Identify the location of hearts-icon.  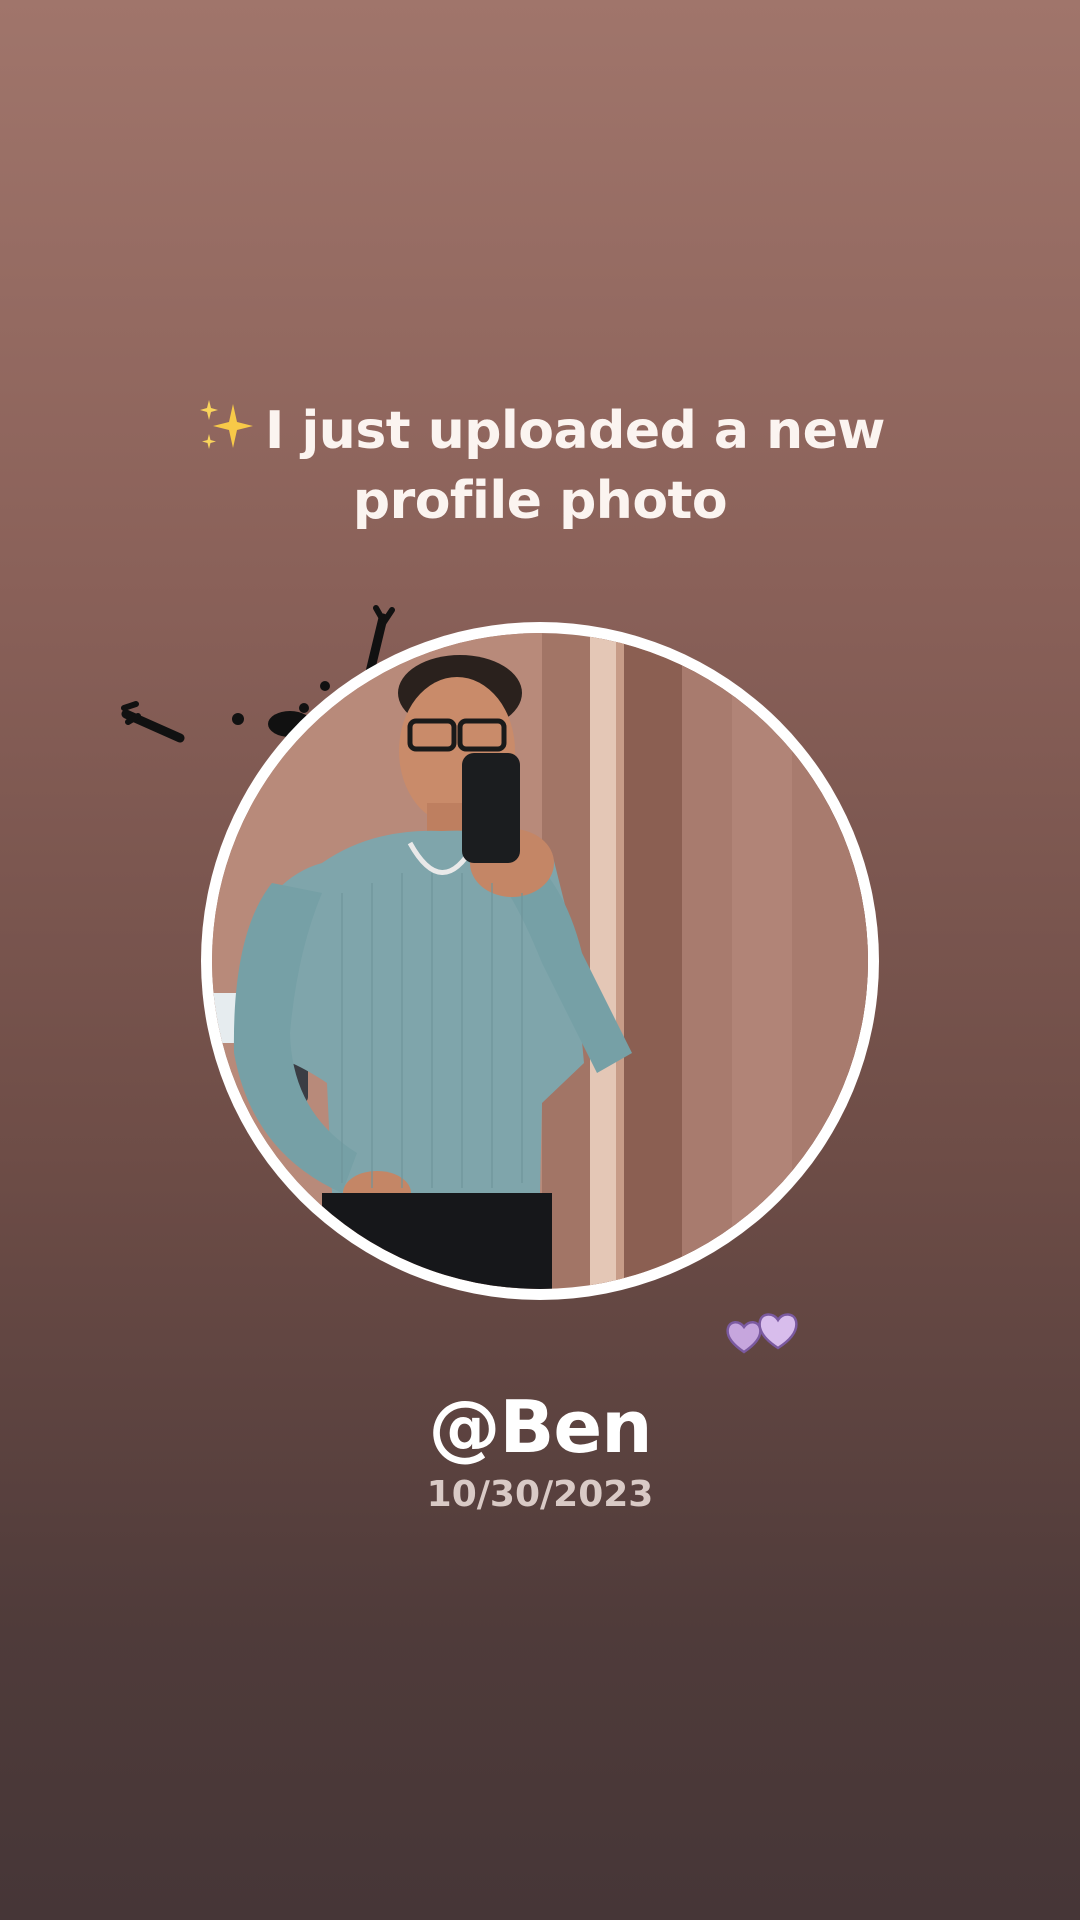
(762, 1333).